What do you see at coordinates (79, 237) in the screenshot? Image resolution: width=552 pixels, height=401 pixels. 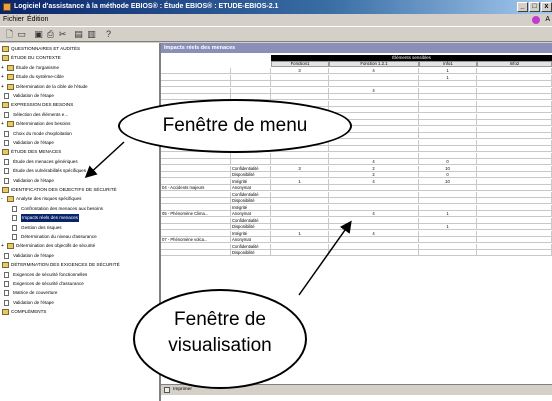 I see `tree-item: Détermination du niveau d'assurance` at bounding box center [79, 237].